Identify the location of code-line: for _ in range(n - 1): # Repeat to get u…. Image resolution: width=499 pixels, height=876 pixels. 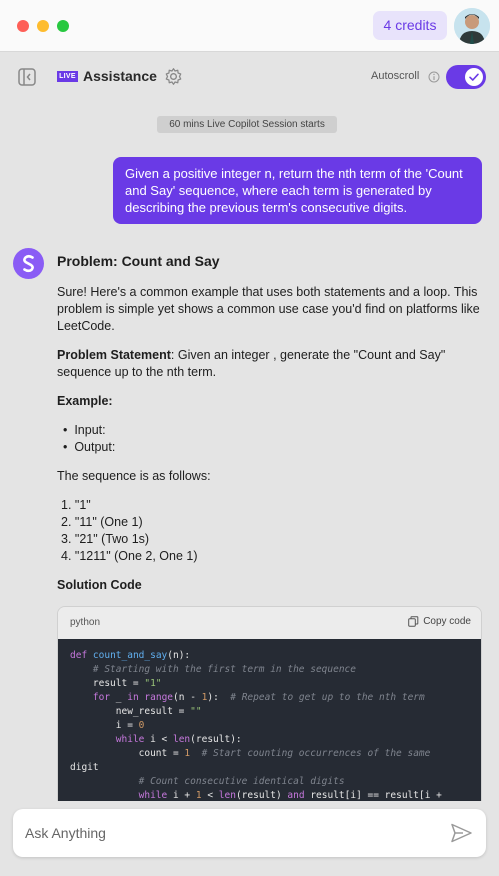
(258, 697).